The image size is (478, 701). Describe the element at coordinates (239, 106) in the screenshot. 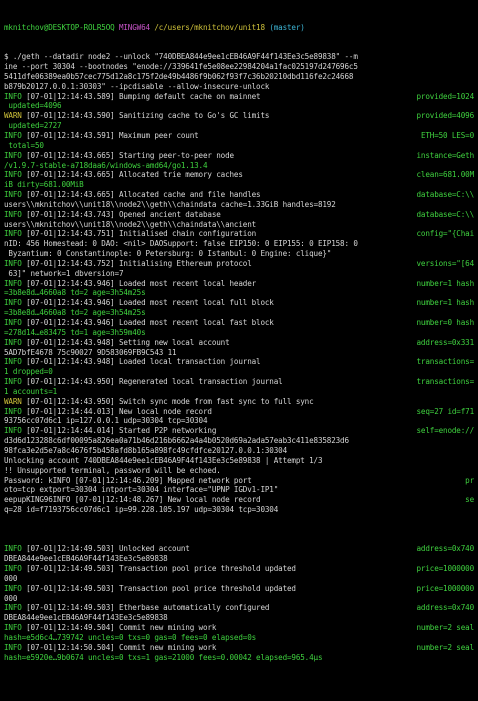

I see `terminal-line: updated=4096` at that location.